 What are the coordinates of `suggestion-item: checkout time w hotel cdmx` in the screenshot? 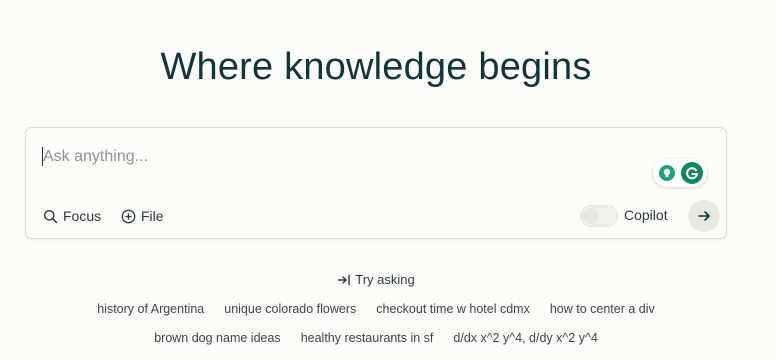 It's located at (453, 309).